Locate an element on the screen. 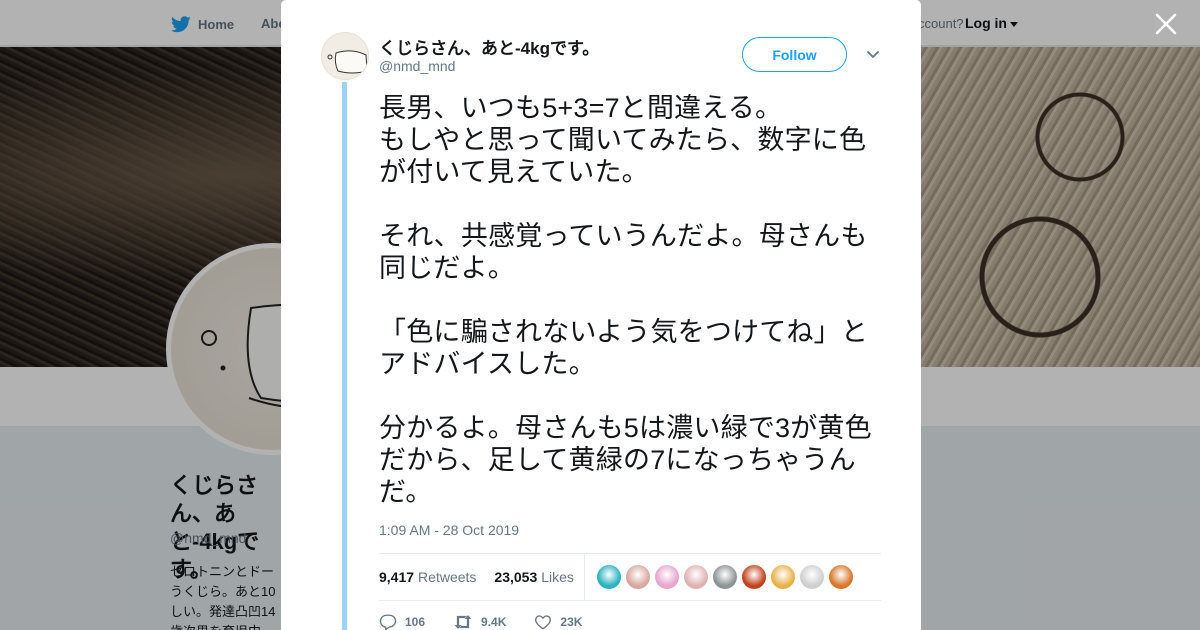  likes-count: 23,053 is located at coordinates (516, 577).